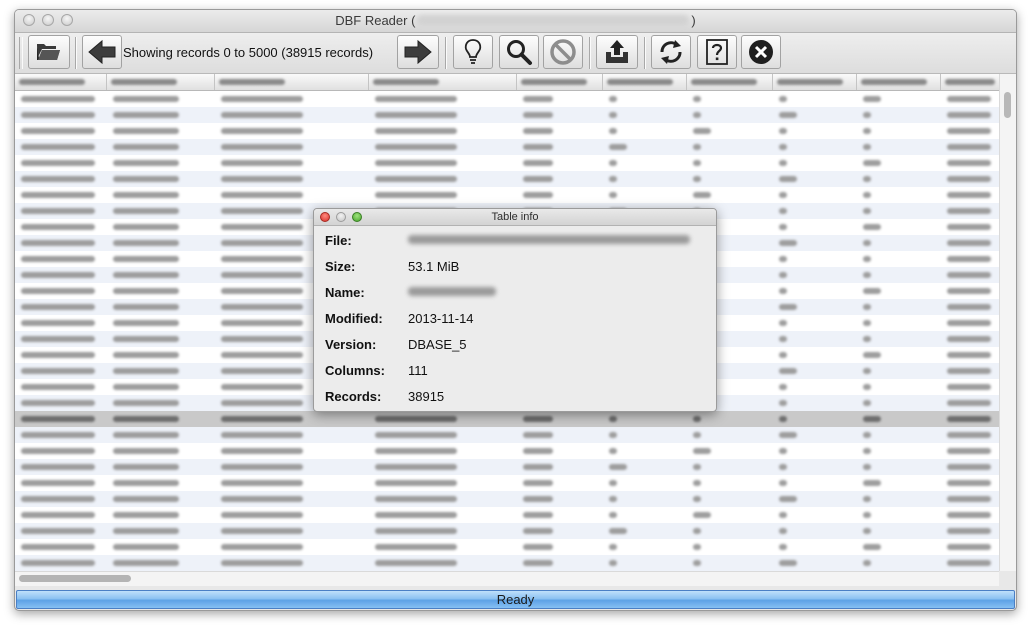 The height and width of the screenshot is (630, 1028). Describe the element at coordinates (357, 217) in the screenshot. I see `dialog-zoom-button` at that location.